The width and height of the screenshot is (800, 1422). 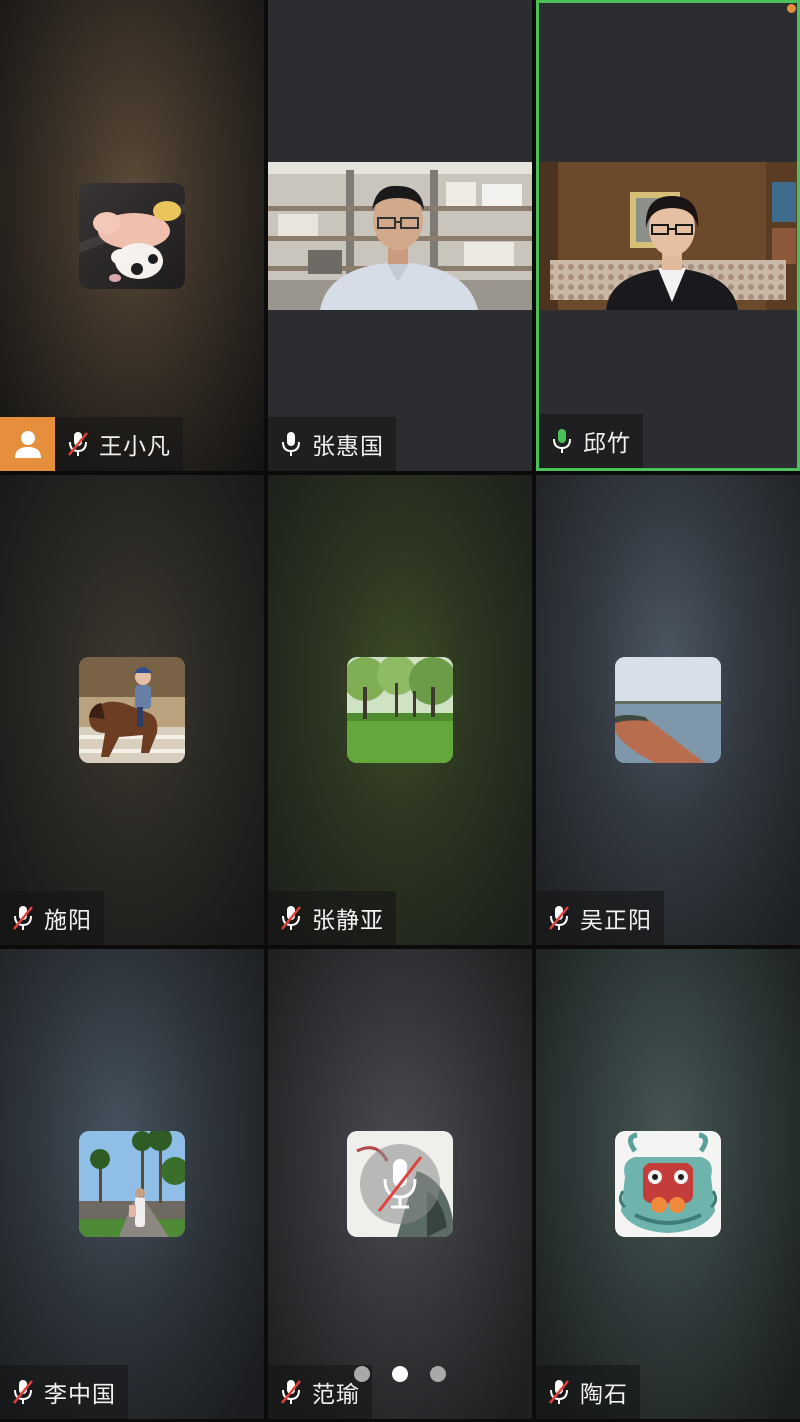 I want to click on participant-tile-6: 吴正阳, so click(x=668, y=710).